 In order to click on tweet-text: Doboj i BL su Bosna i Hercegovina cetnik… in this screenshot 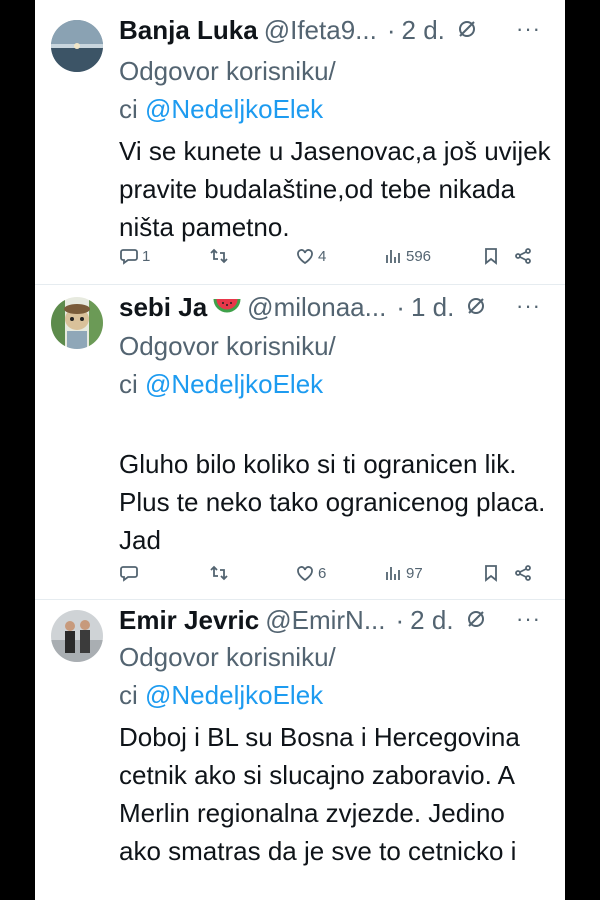, I will do `click(335, 794)`.